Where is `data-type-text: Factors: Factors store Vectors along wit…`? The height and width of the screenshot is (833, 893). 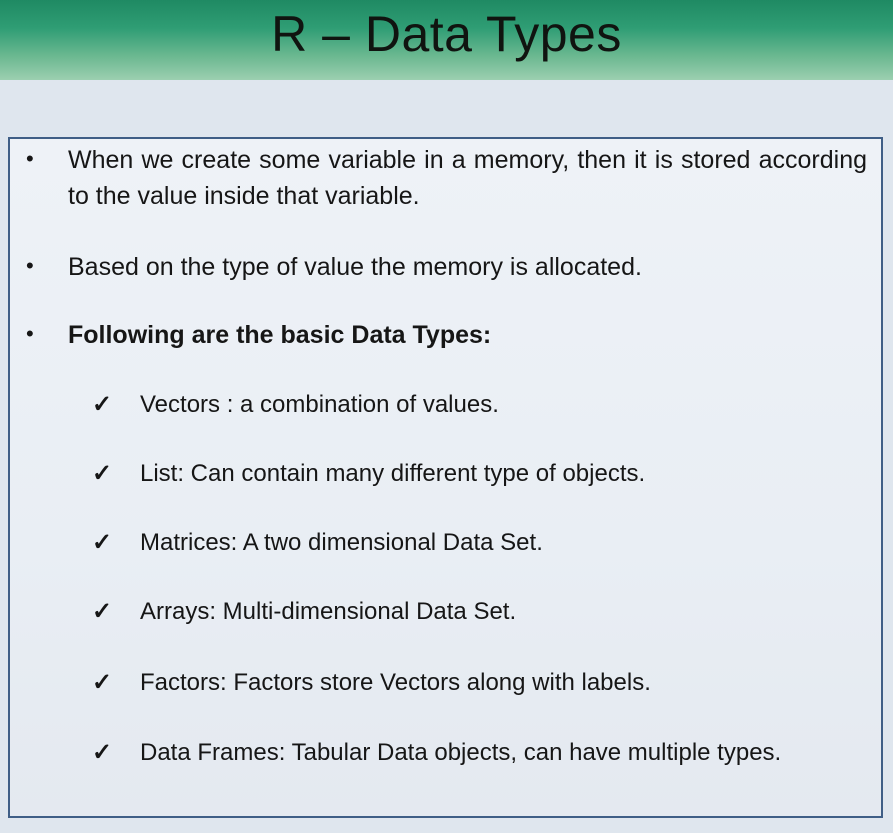
data-type-text: Factors: Factors store Vectors along wit… is located at coordinates (395, 682).